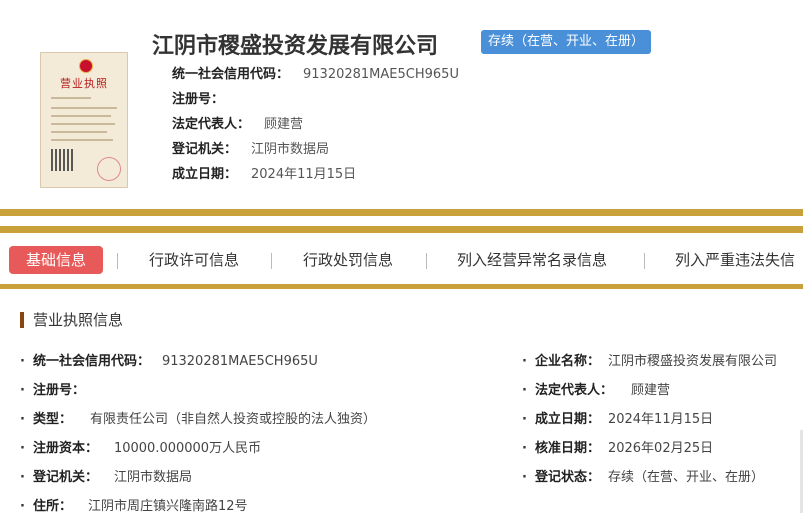  I want to click on field-label: 住所：, so click(52, 506).